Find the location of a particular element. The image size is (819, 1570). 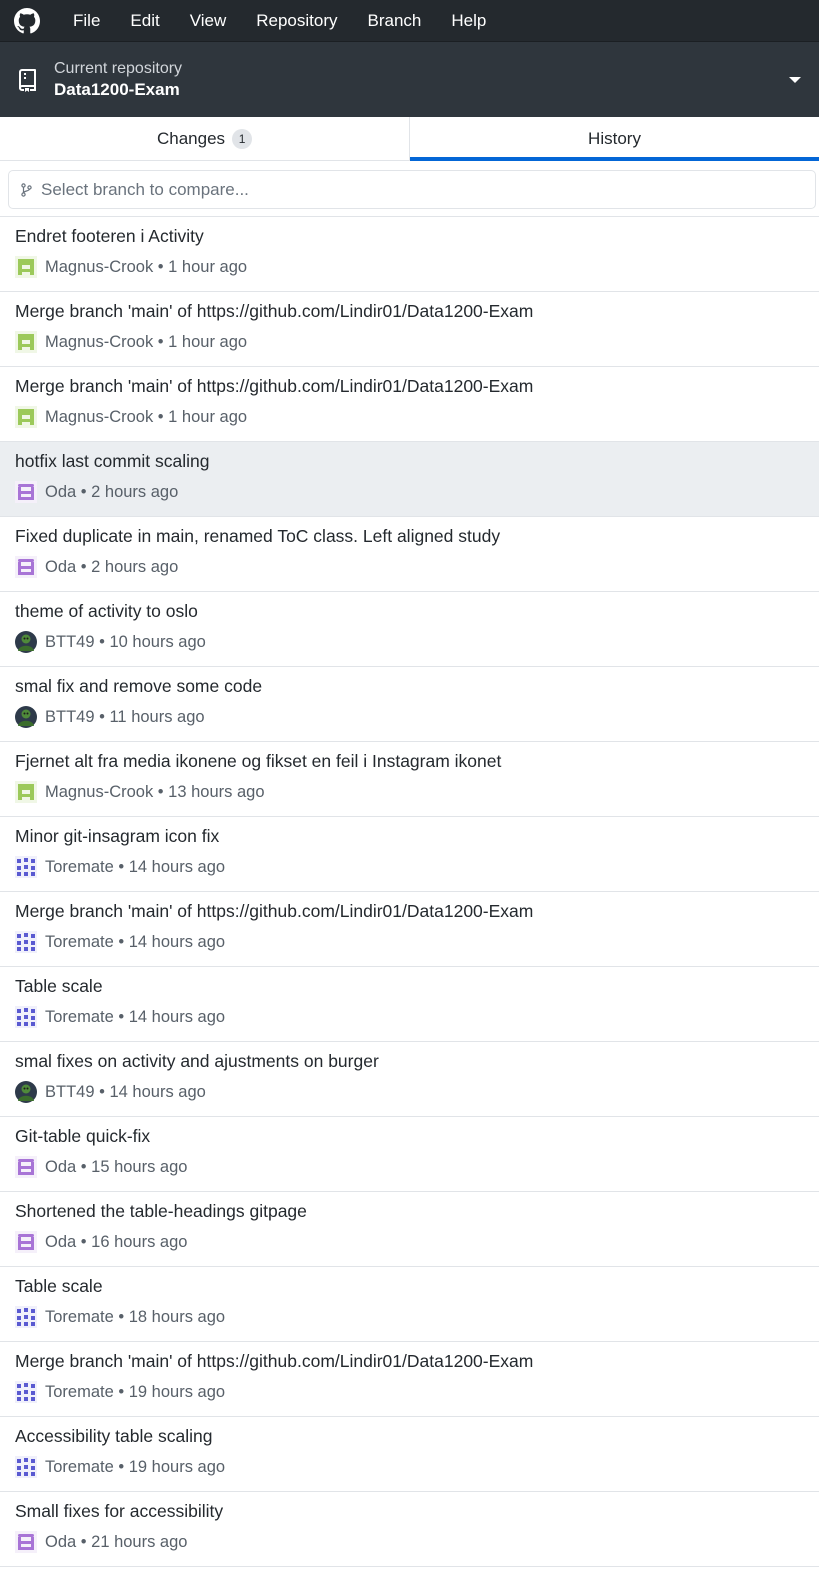

menu-help: Help is located at coordinates (468, 21).